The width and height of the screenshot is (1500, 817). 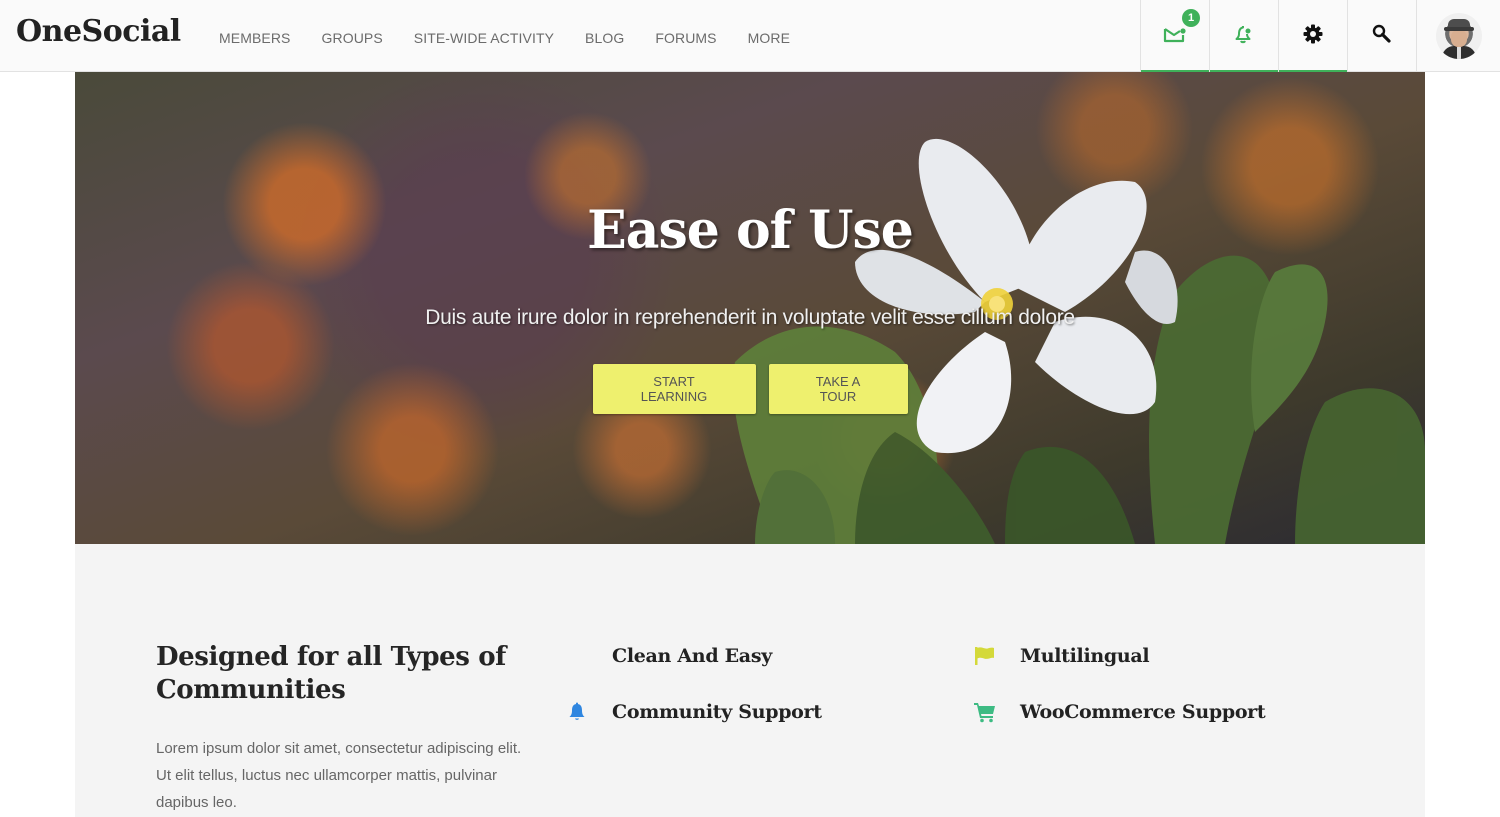 I want to click on messages-button: 1, so click(x=1174, y=36).